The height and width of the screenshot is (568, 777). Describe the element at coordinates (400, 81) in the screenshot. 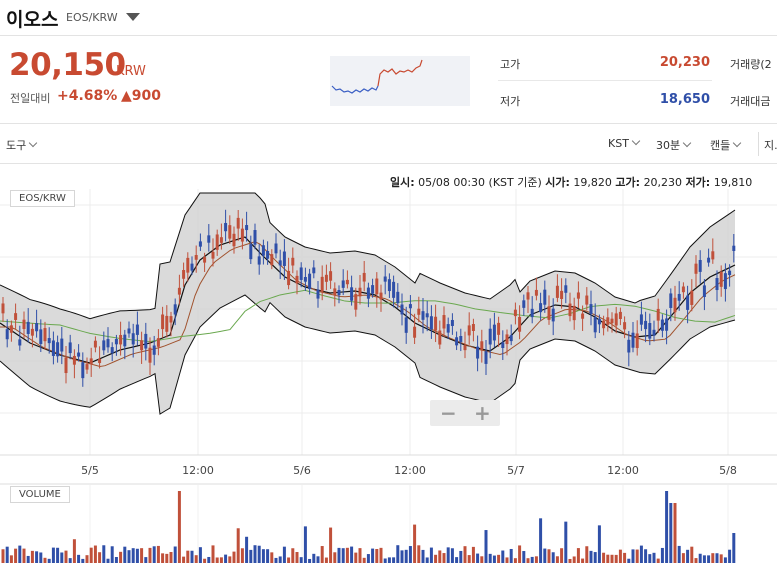

I see `mini-price-chart` at that location.